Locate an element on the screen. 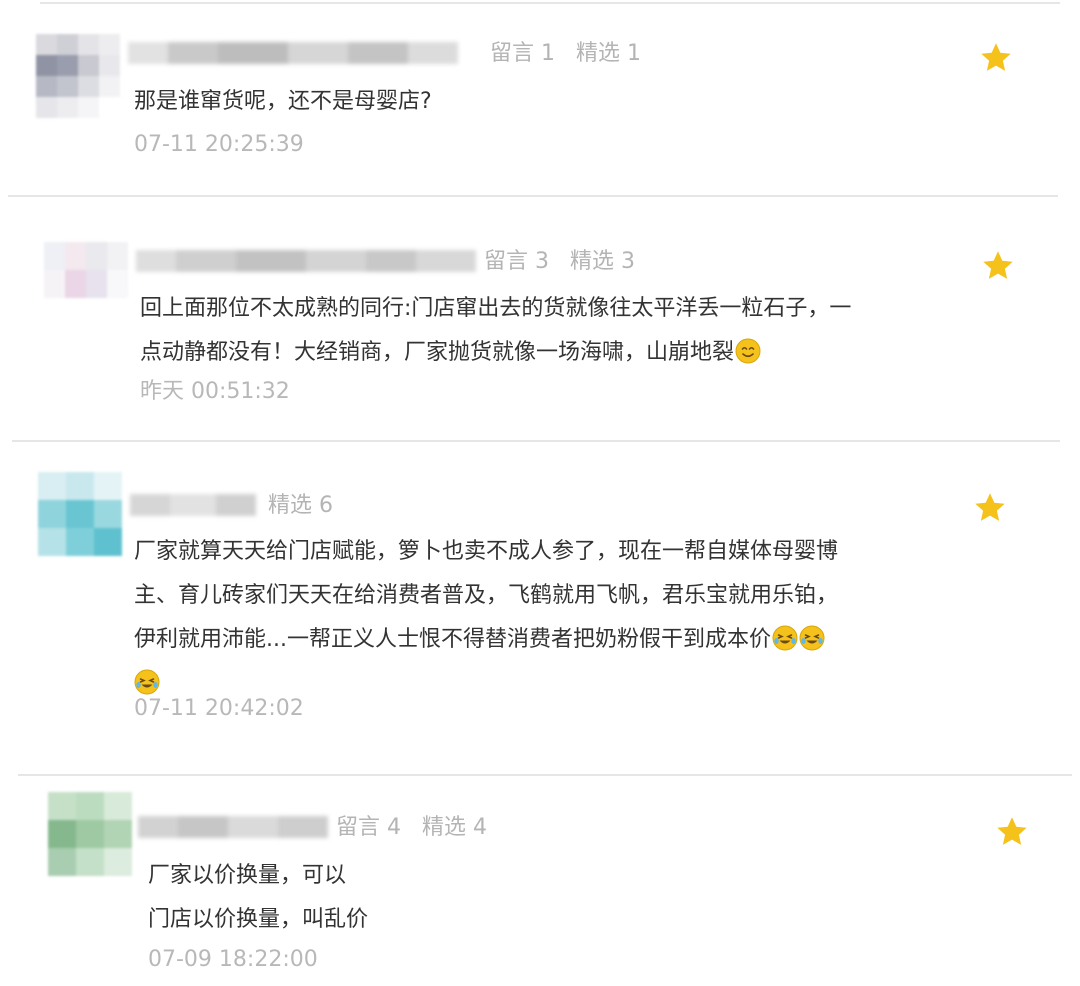 This screenshot has width=1080, height=986. comment-time: 07-09 18:22:00 is located at coordinates (233, 959).